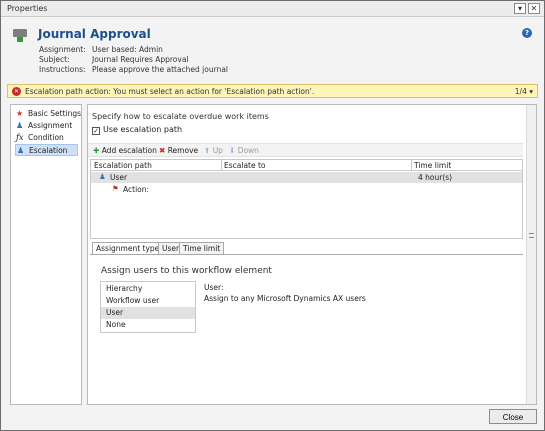 The image size is (545, 431). Describe the element at coordinates (94, 34) in the screenshot. I see `page-title: Journal Approval` at that location.